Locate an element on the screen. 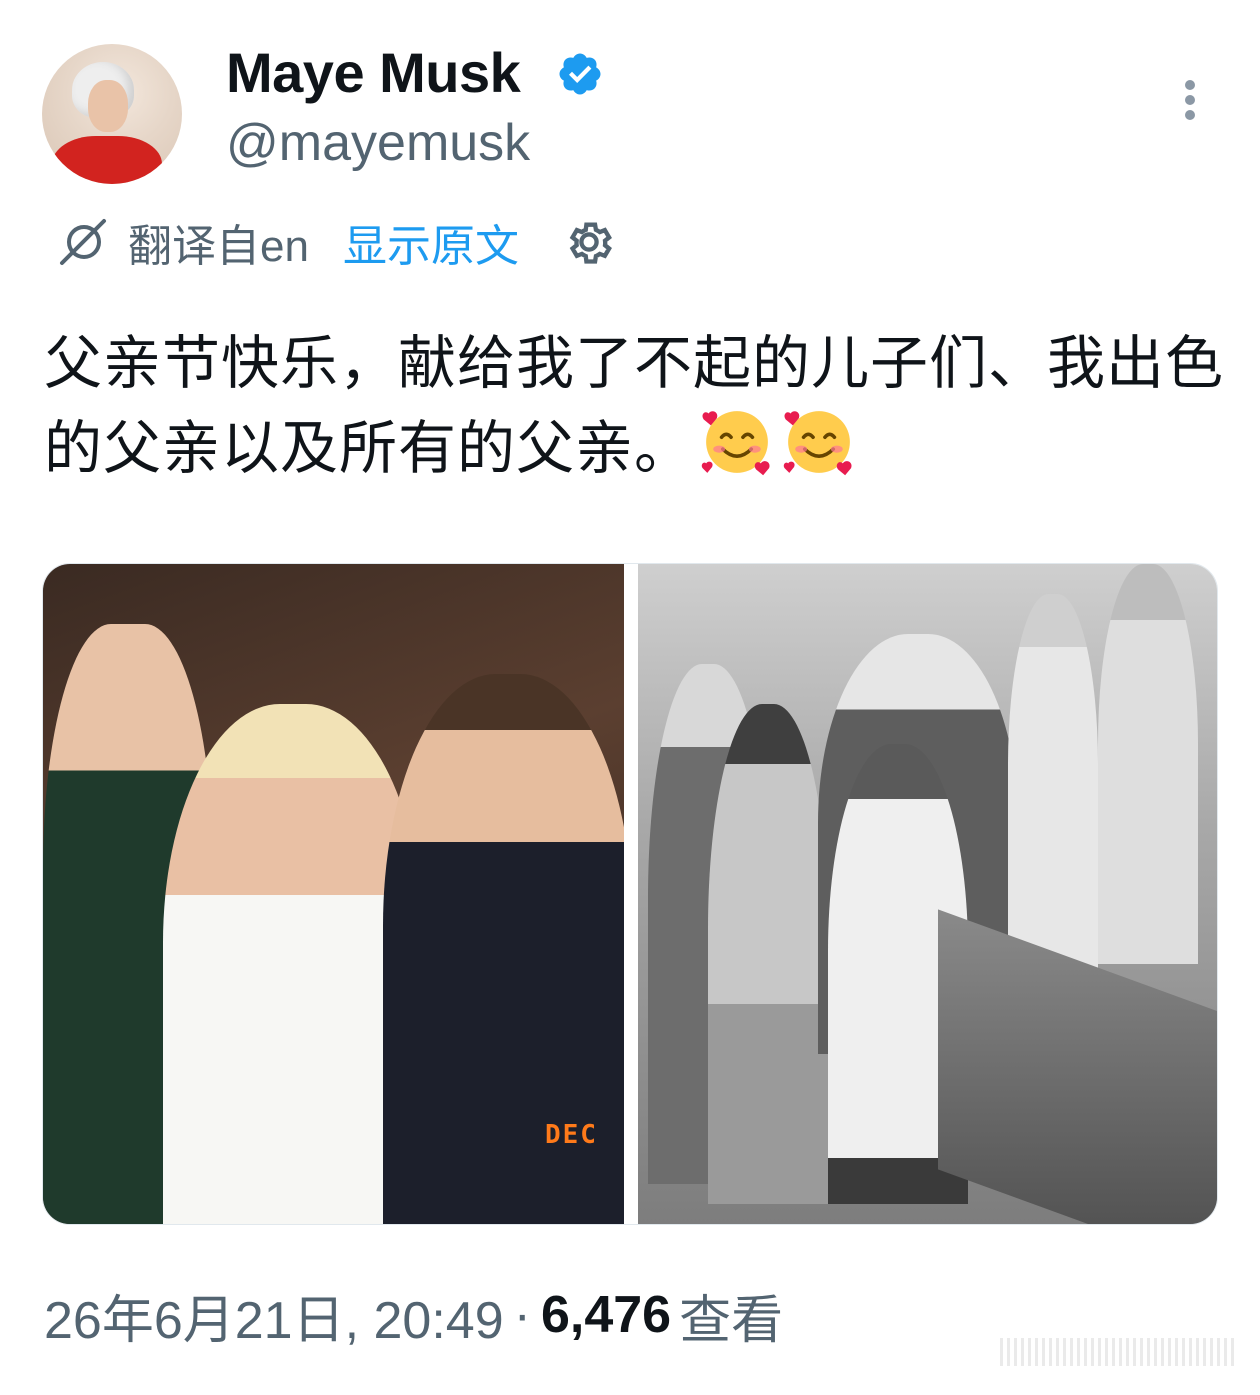 This screenshot has width=1260, height=1395. tweet-timestamp: 26年6月21日, 20:49 is located at coordinates (274, 1315).